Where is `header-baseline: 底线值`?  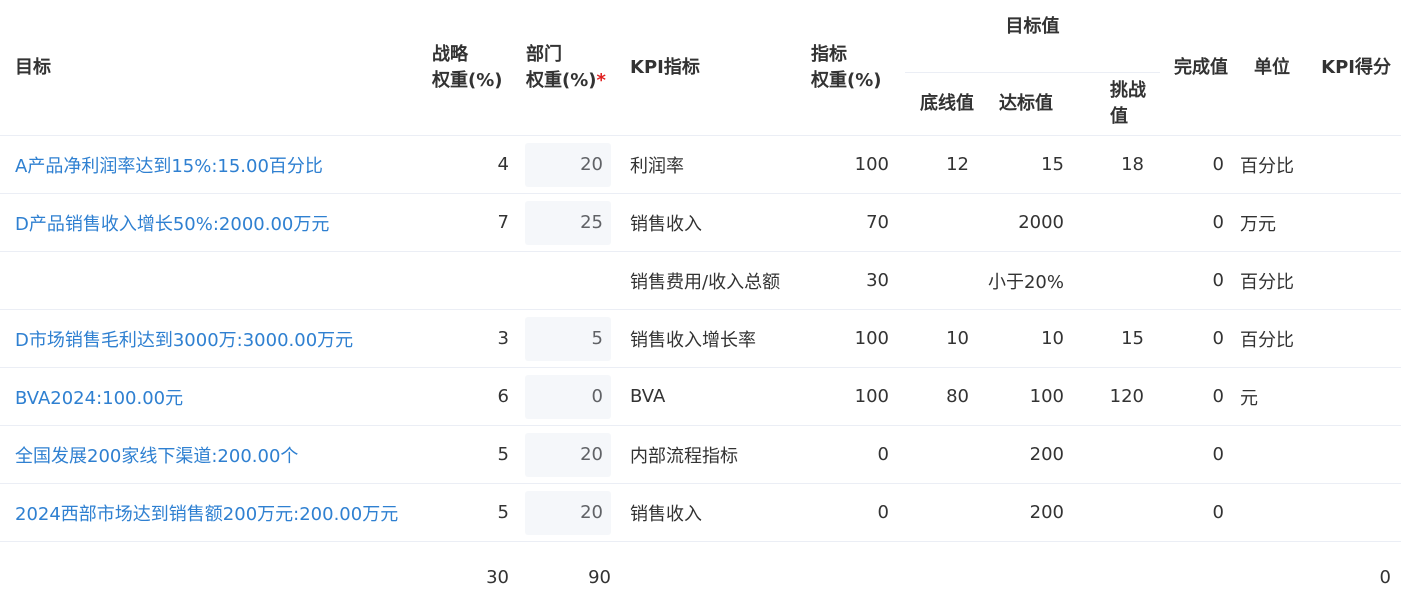
header-baseline: 底线值 is located at coordinates (945, 104).